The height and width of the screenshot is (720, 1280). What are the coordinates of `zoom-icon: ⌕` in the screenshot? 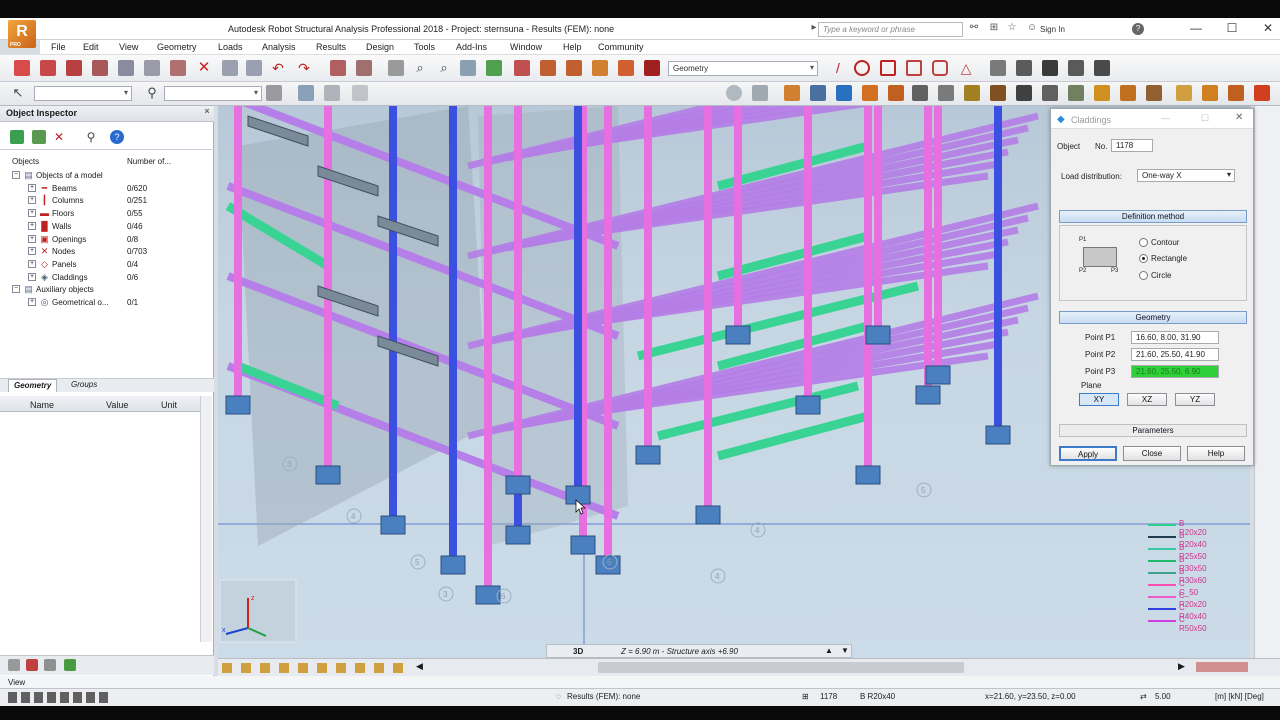 It's located at (420, 68).